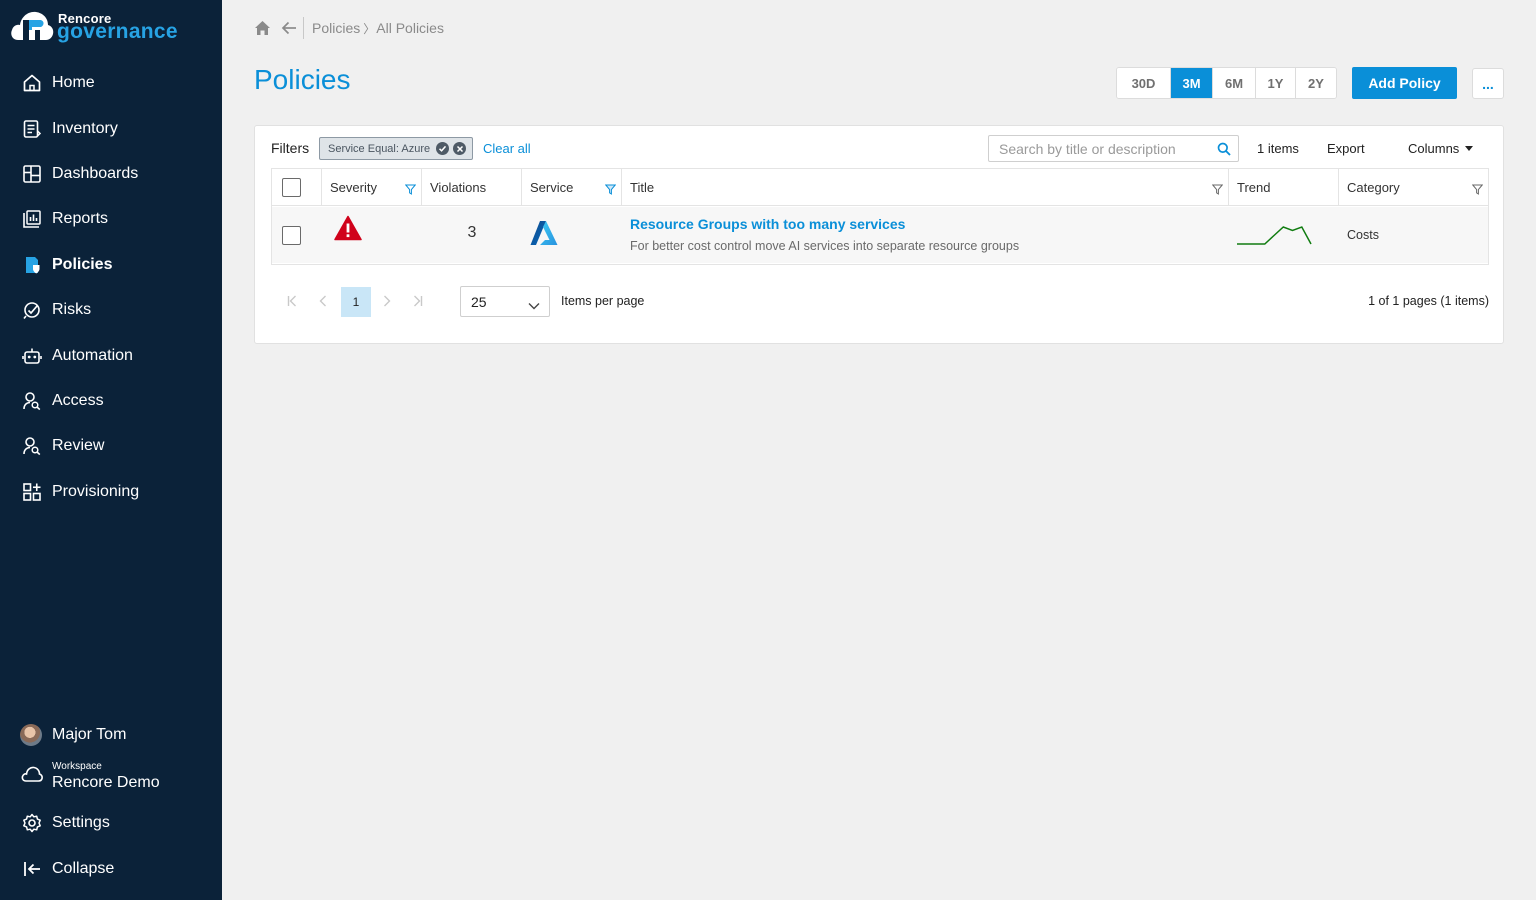 Image resolution: width=1536 pixels, height=900 pixels. Describe the element at coordinates (111, 401) in the screenshot. I see `sidebar-item-access: Access` at that location.